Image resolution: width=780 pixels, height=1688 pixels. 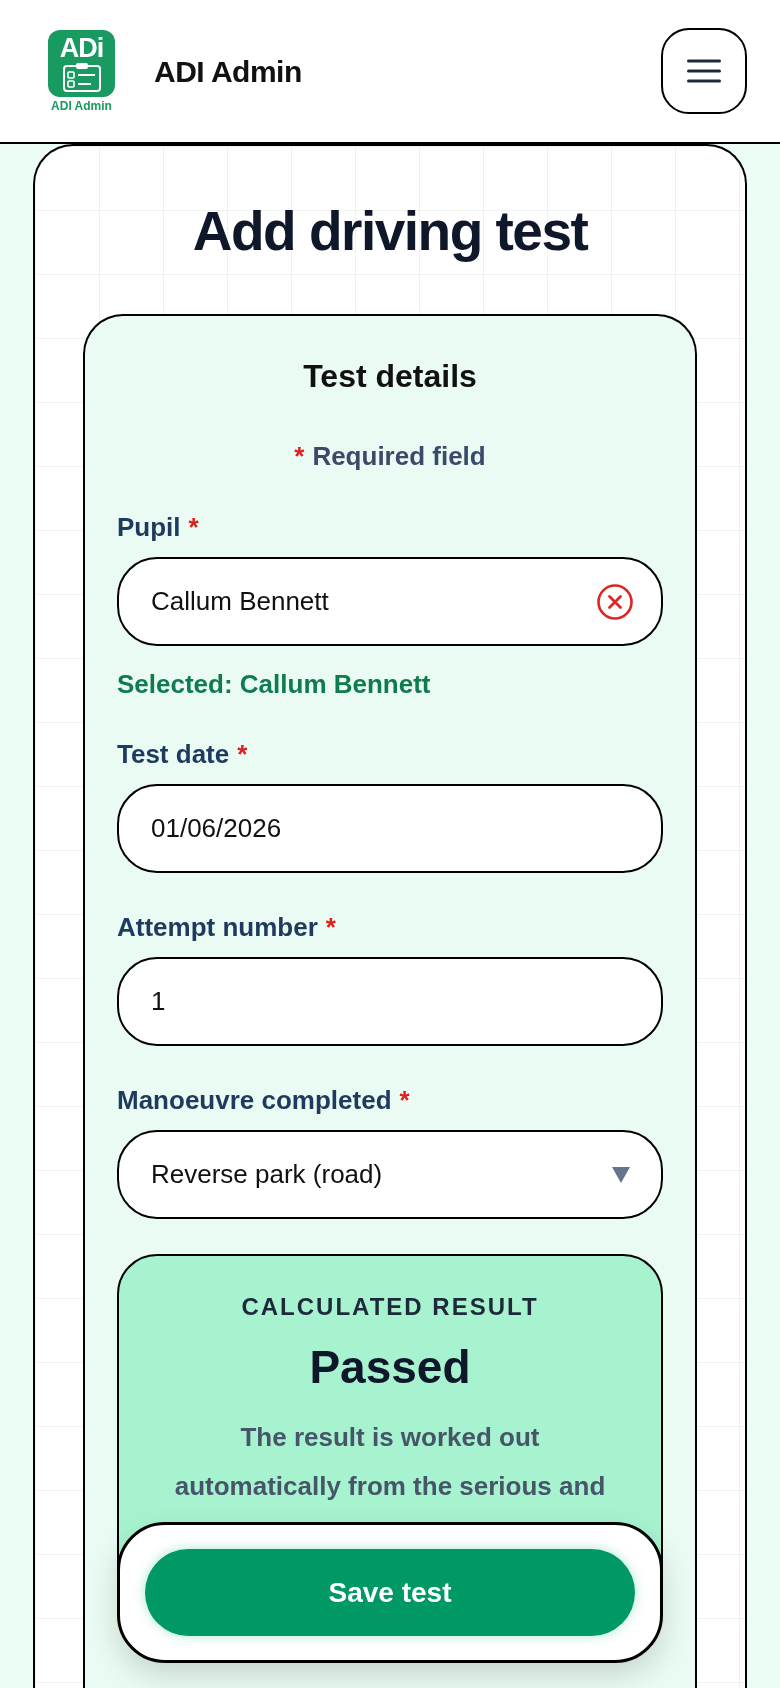 What do you see at coordinates (390, 1462) in the screenshot?
I see `result-description: The result is worked out automatically from the serious and` at bounding box center [390, 1462].